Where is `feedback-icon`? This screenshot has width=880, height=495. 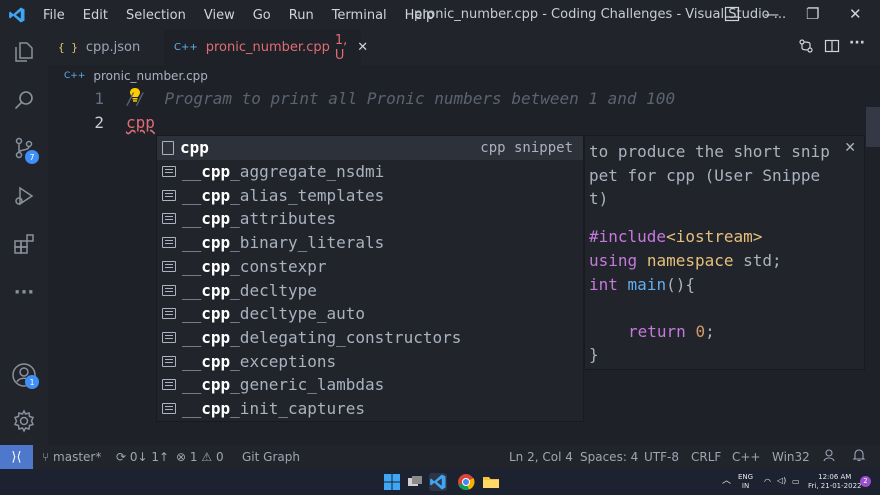
feedback-icon is located at coordinates (829, 456).